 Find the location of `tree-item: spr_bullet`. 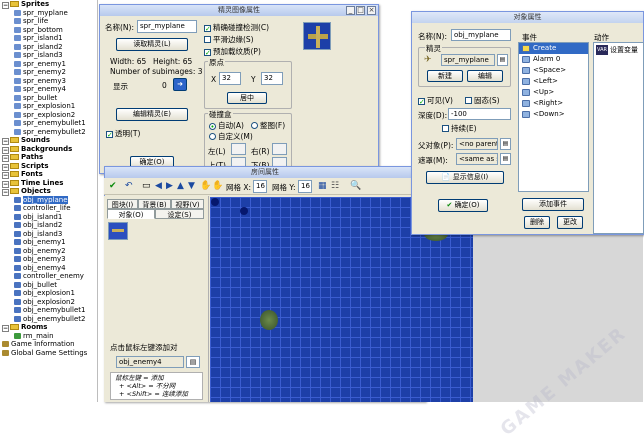

tree-item: spr_bullet is located at coordinates (48, 98).